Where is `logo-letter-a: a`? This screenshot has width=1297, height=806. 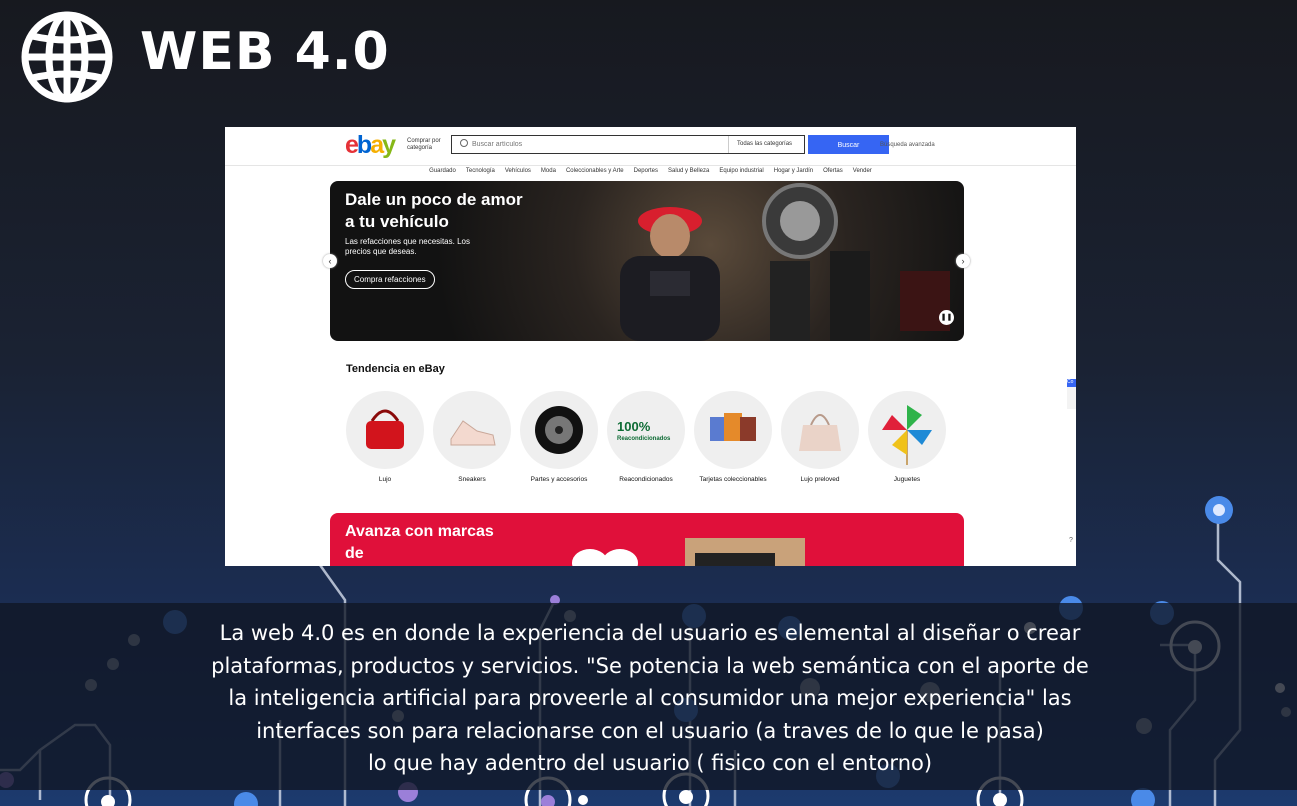
logo-letter-a: a is located at coordinates (377, 145).